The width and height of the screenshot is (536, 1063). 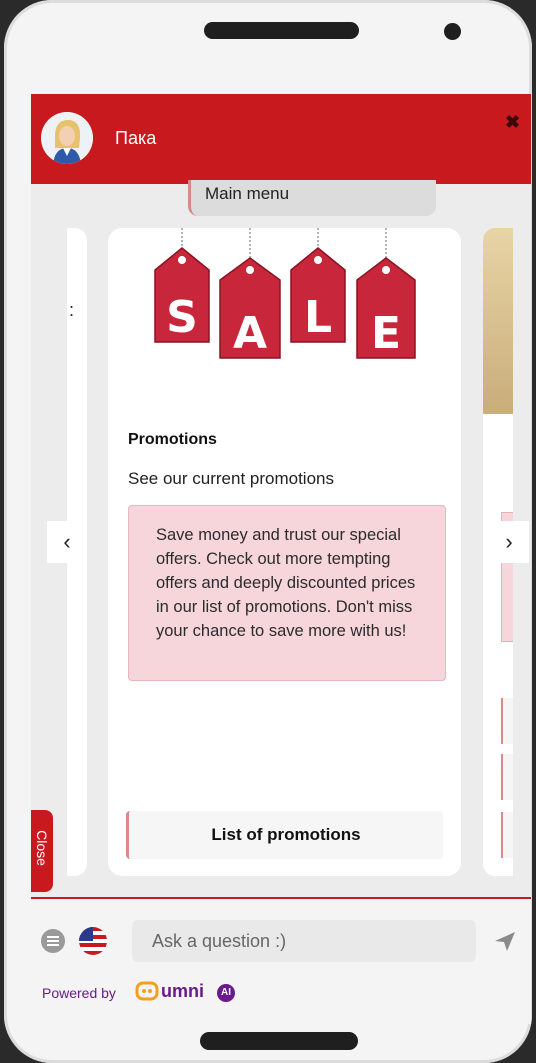 I want to click on chat-header: Пака ✖, so click(x=281, y=139).